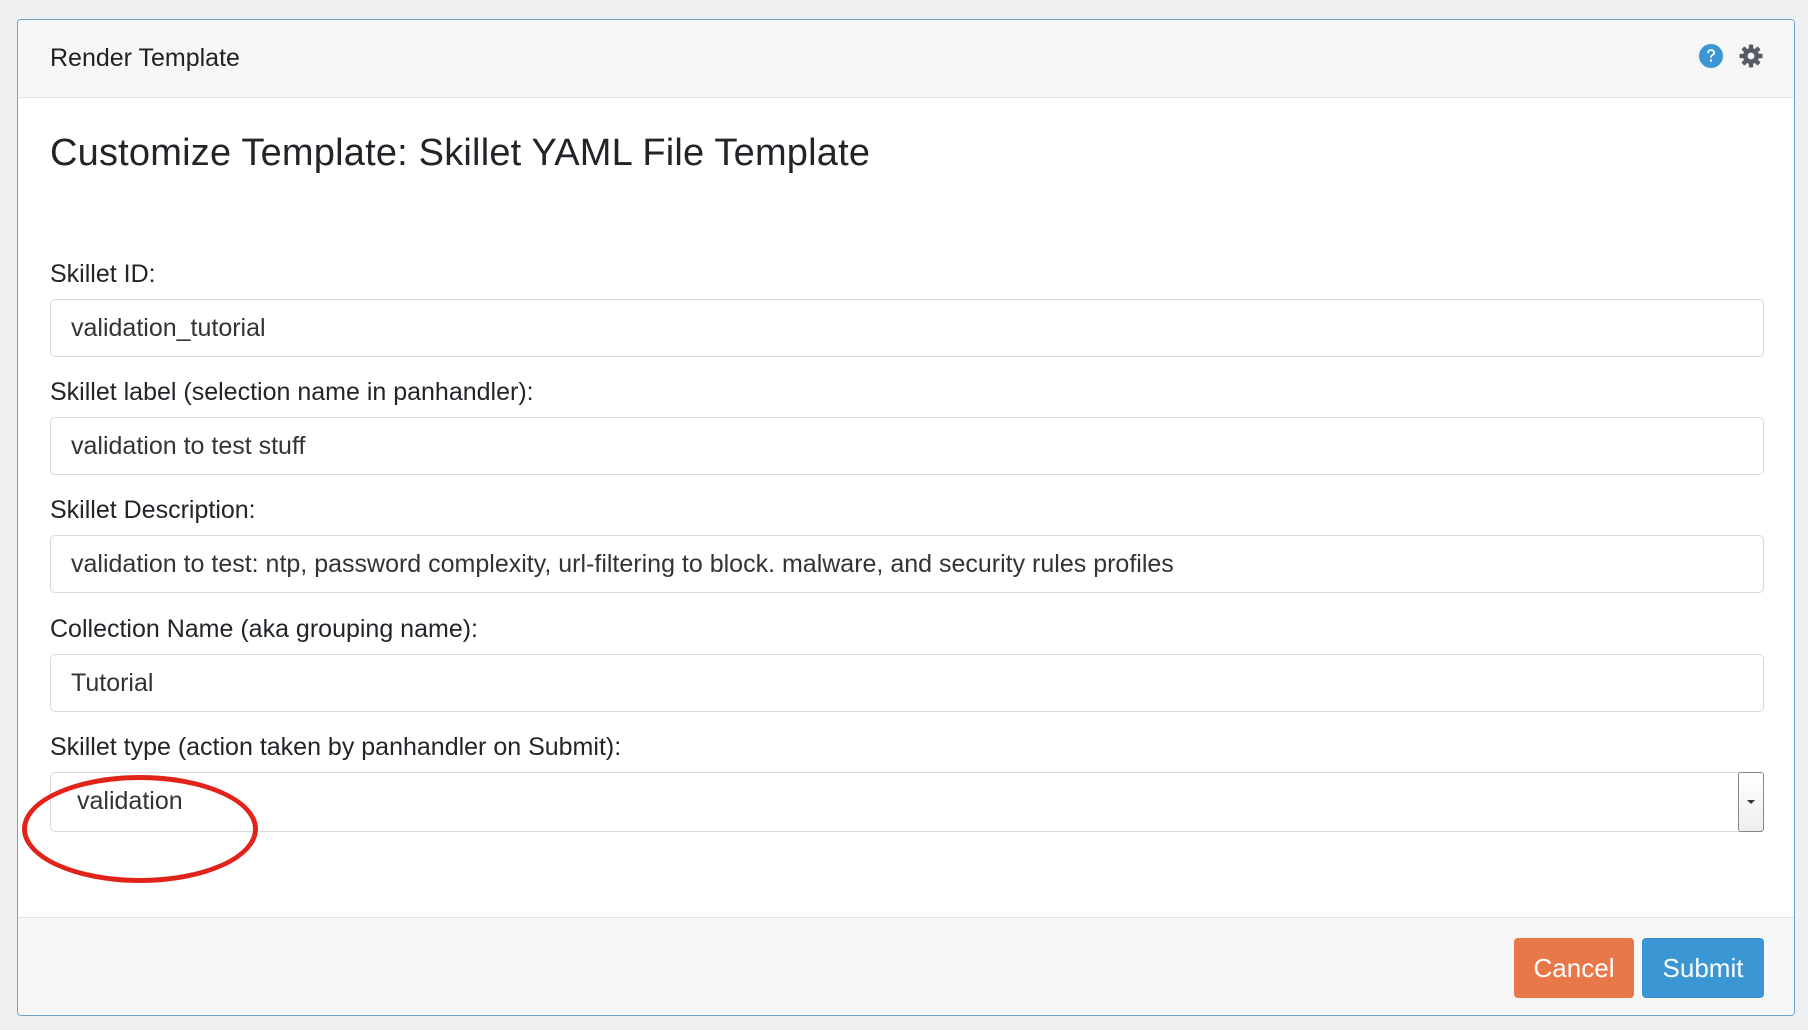  I want to click on dropdown-toggle, so click(1751, 802).